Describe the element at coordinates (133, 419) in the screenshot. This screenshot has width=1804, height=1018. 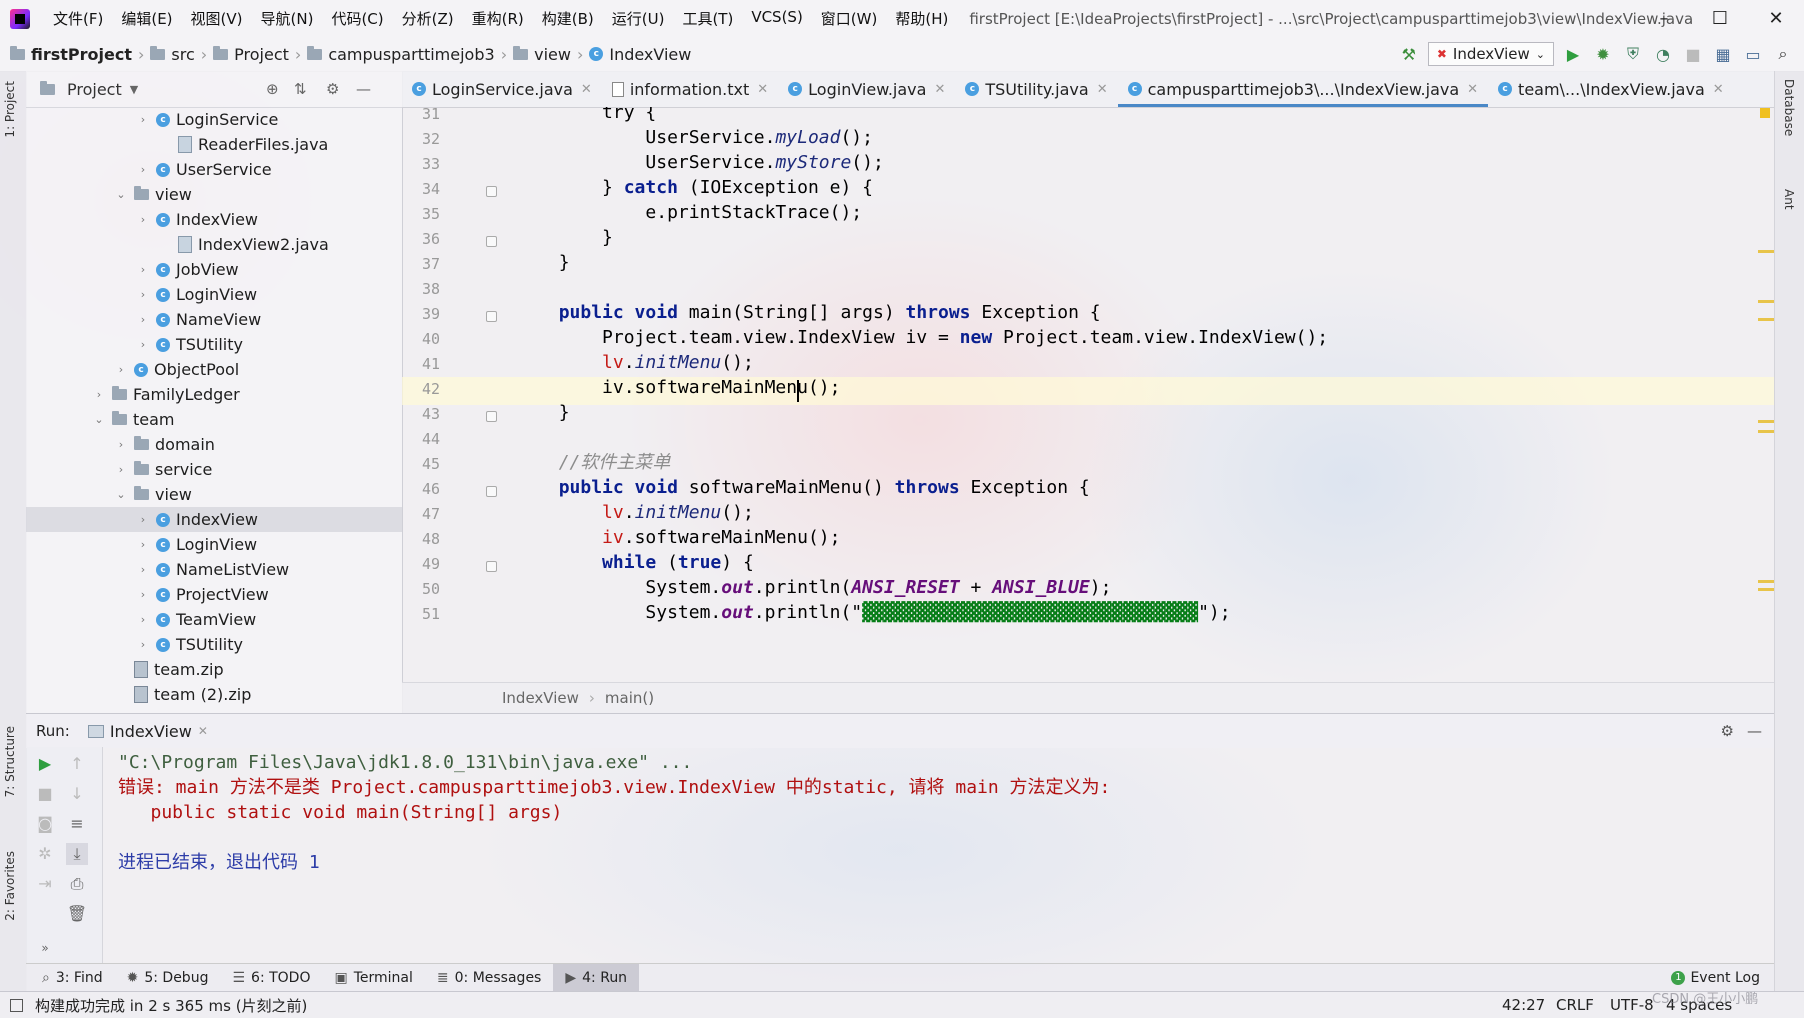
I see `tree-item: ⌄ team` at that location.